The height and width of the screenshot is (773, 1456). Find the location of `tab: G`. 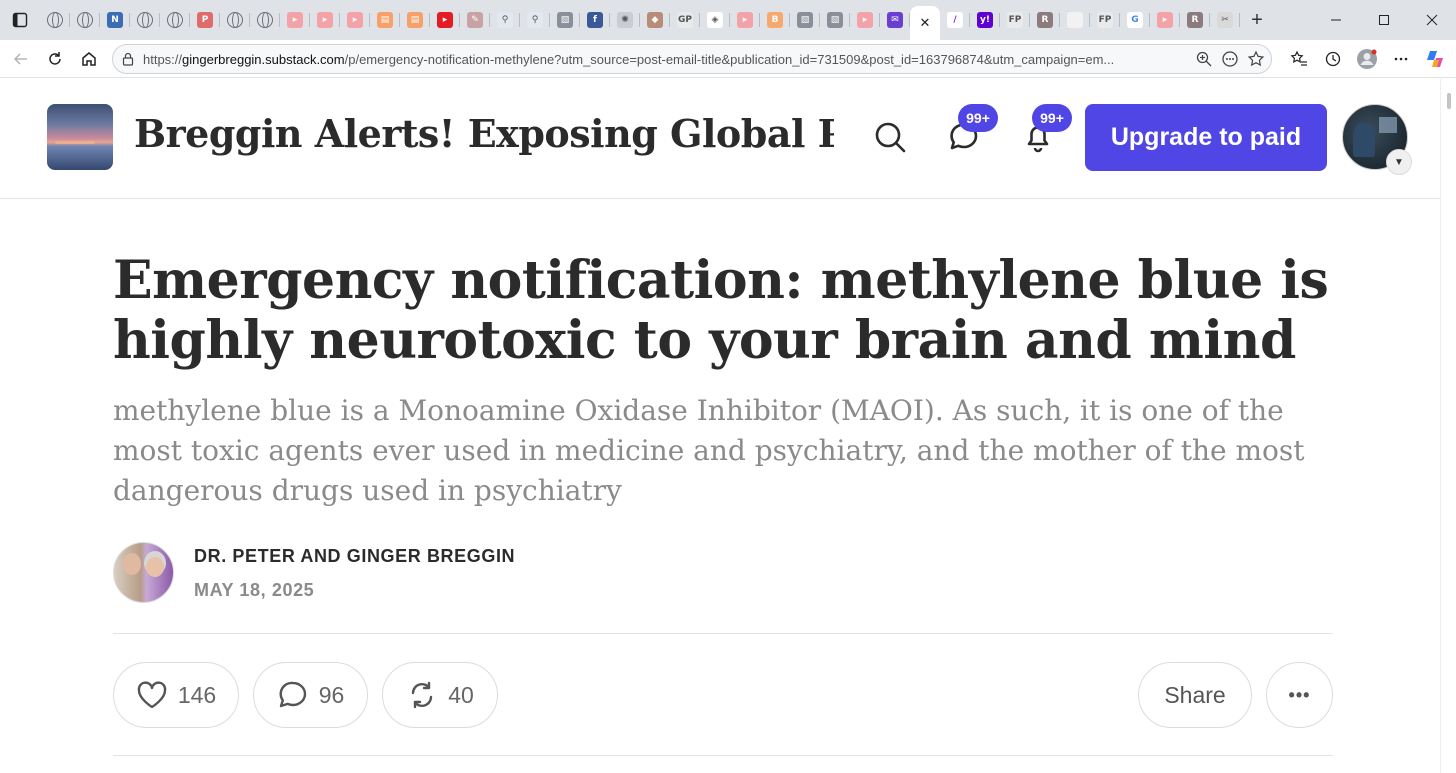

tab: G is located at coordinates (1135, 20).